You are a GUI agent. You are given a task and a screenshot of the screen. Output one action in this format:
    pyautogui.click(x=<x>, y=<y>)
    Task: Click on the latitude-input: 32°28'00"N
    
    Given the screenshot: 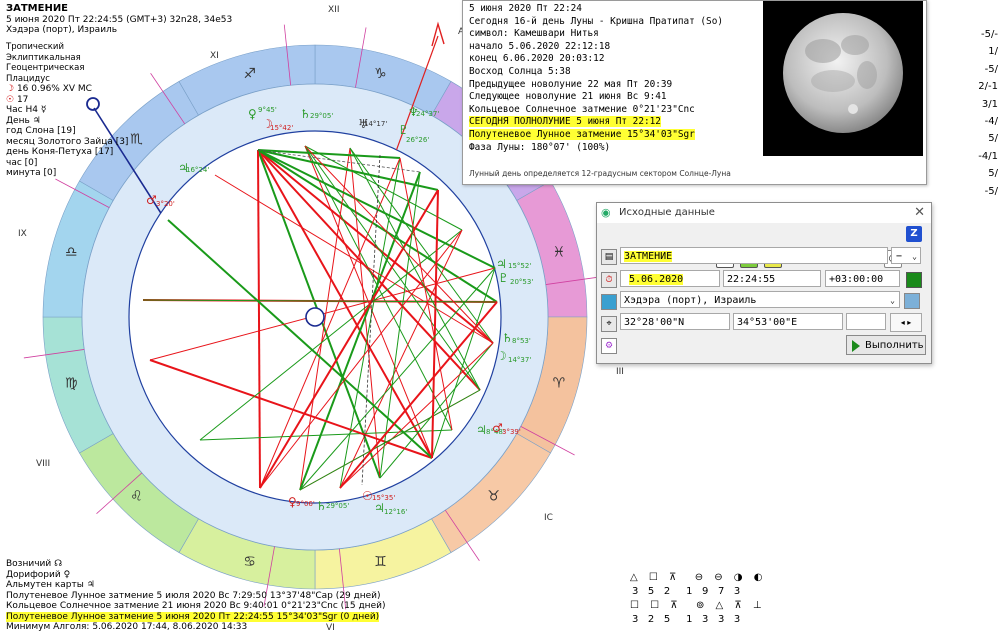 What is the action you would take?
    pyautogui.click(x=675, y=321)
    